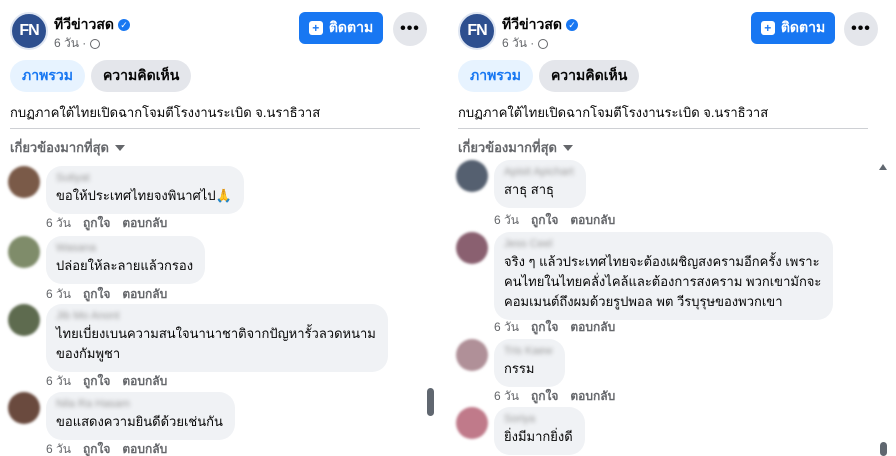  What do you see at coordinates (538, 420) in the screenshot?
I see `comment-author: Soriya` at bounding box center [538, 420].